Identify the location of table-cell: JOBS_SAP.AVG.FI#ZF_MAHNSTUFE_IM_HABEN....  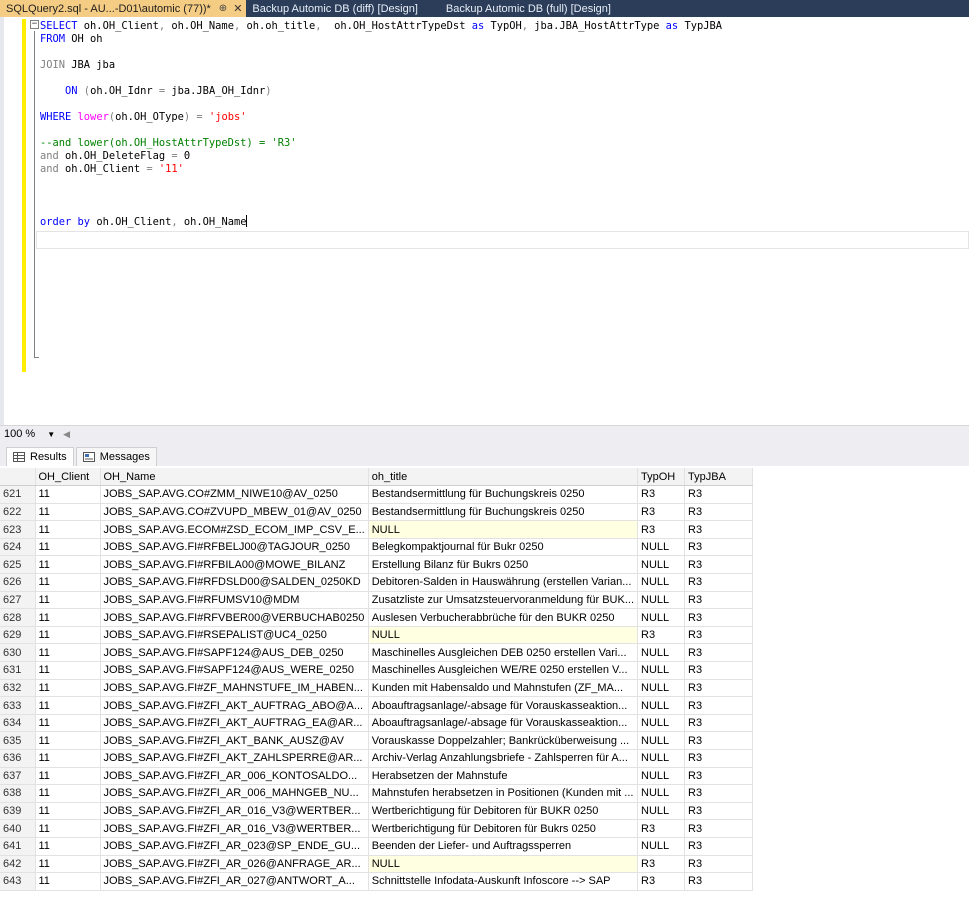
(234, 688).